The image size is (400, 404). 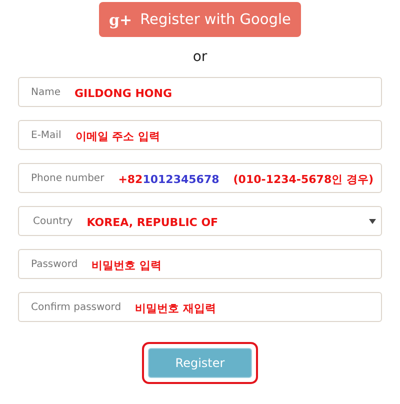 I want to click on input-field: Phone number +821012345678 (010-1234-5678인 경우), so click(x=200, y=178).